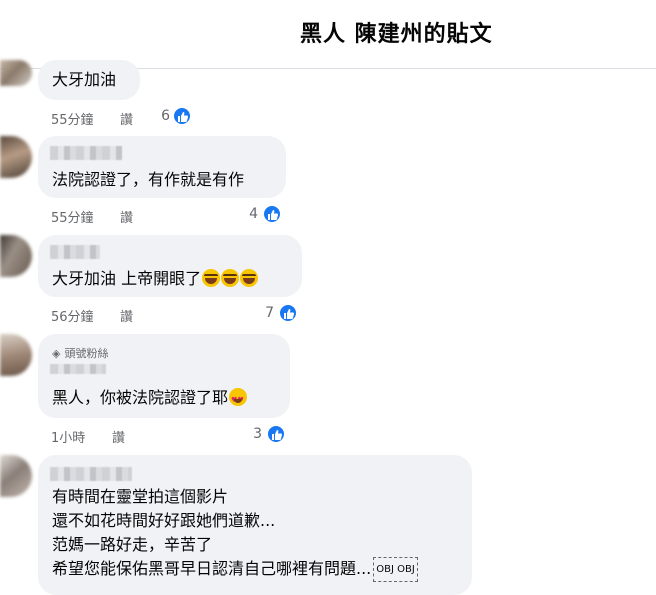 This screenshot has width=656, height=595. I want to click on post-header: 黑人 陳建州的貼文, so click(328, 34).